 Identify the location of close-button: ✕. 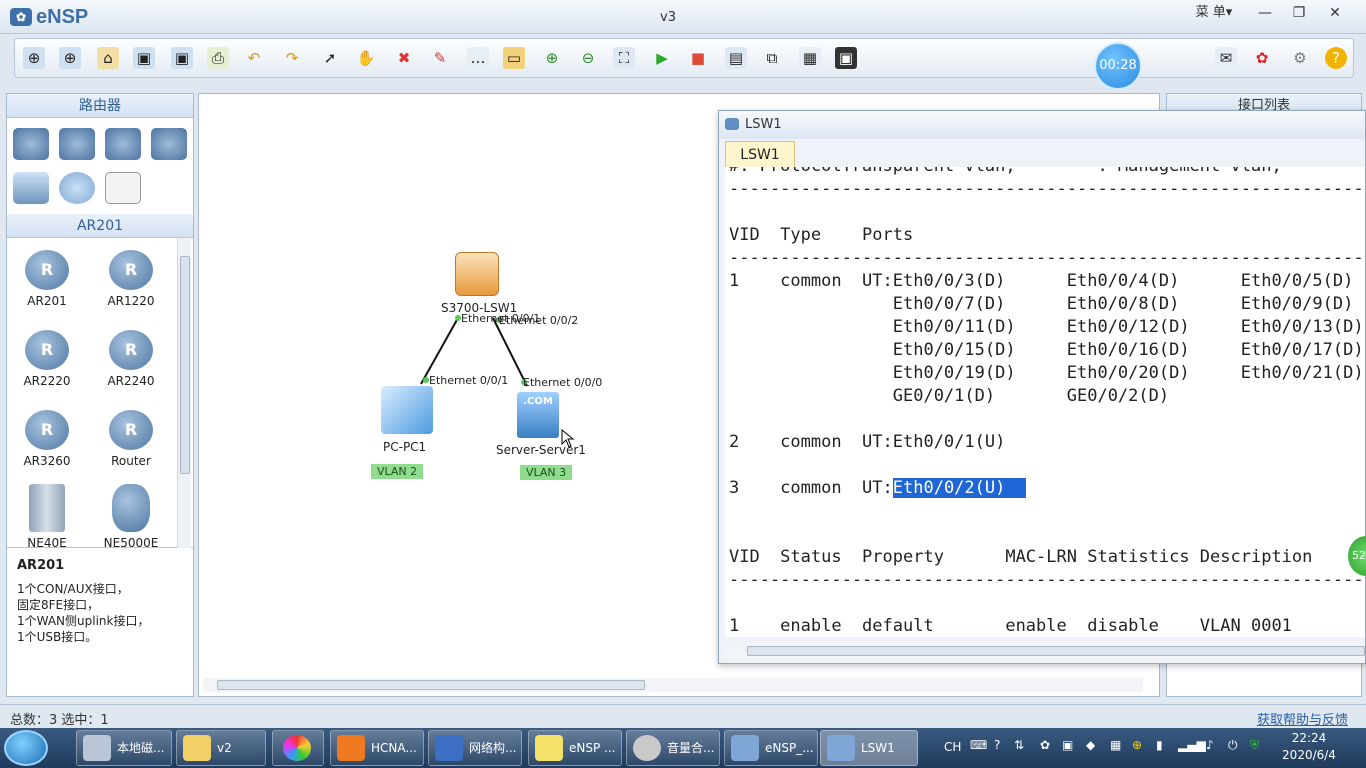
(1335, 13).